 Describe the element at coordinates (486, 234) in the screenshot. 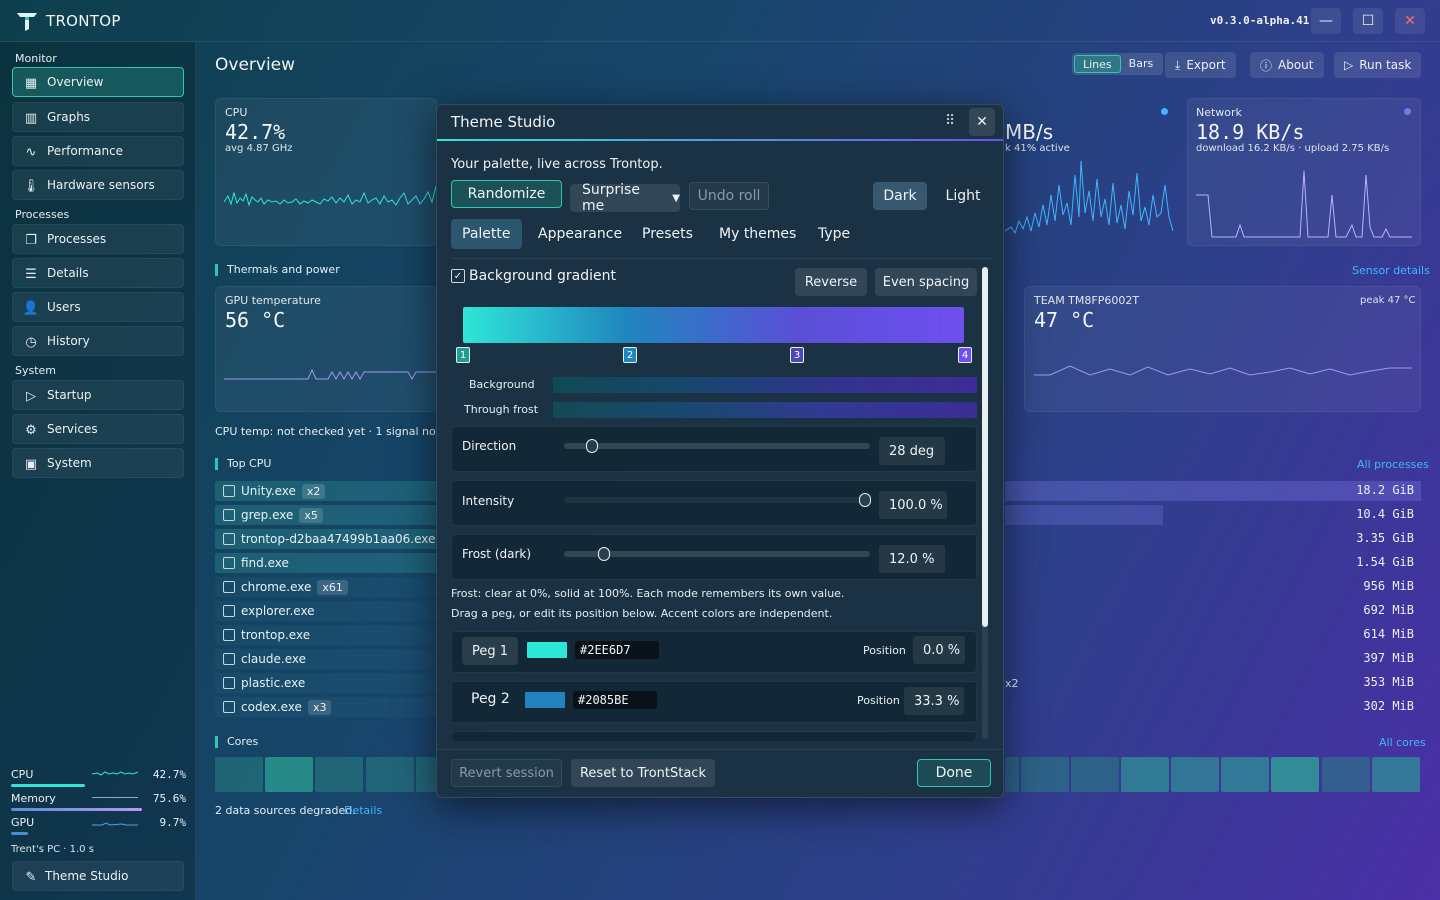

I see `tab-palette: Palette` at that location.